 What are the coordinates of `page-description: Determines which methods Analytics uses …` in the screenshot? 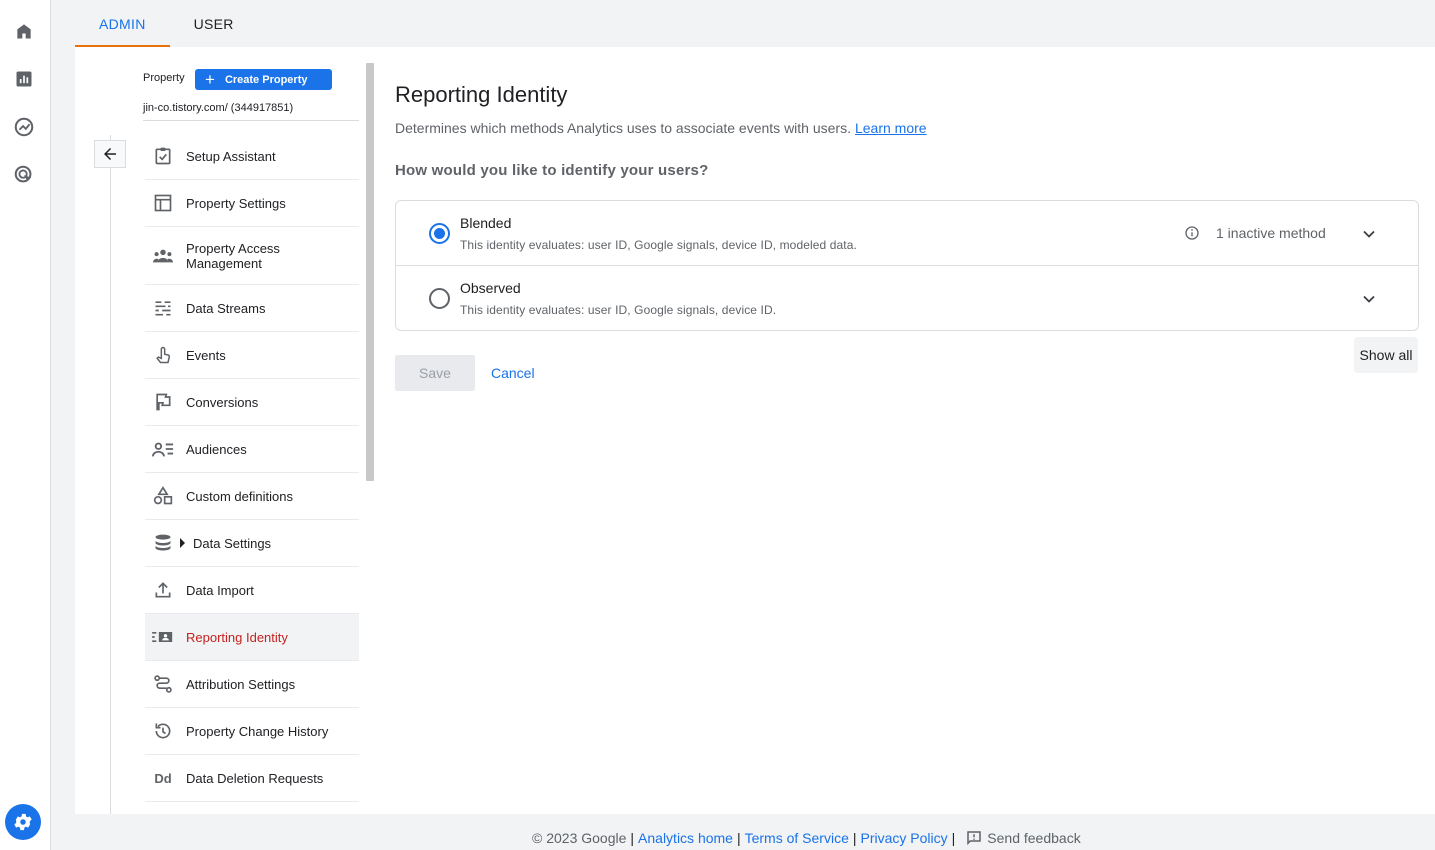 It's located at (661, 128).